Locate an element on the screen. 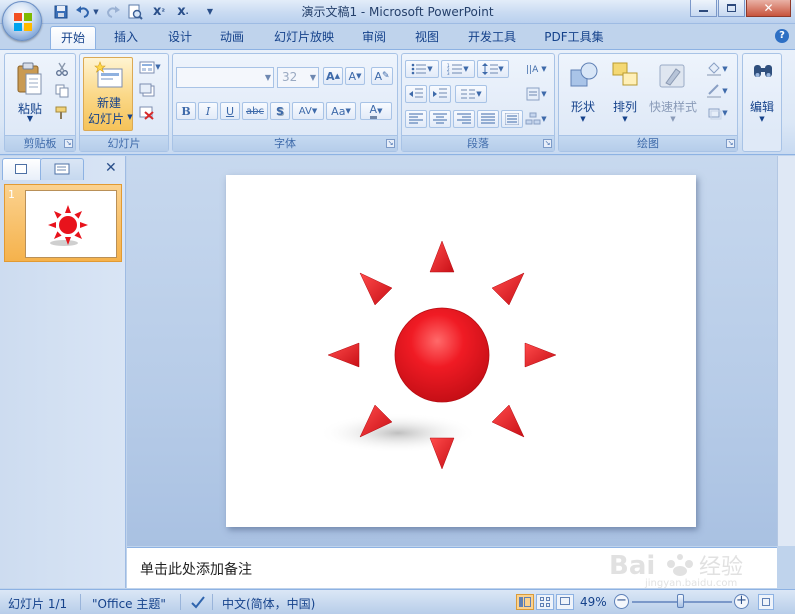  text-direction-icon: ||A ▼ is located at coordinates (536, 69).